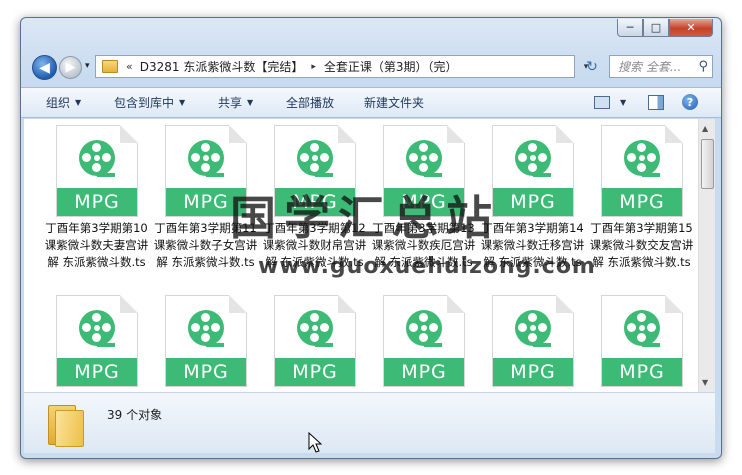  Describe the element at coordinates (592, 66) in the screenshot. I see `refresh-icon: ↻` at that location.